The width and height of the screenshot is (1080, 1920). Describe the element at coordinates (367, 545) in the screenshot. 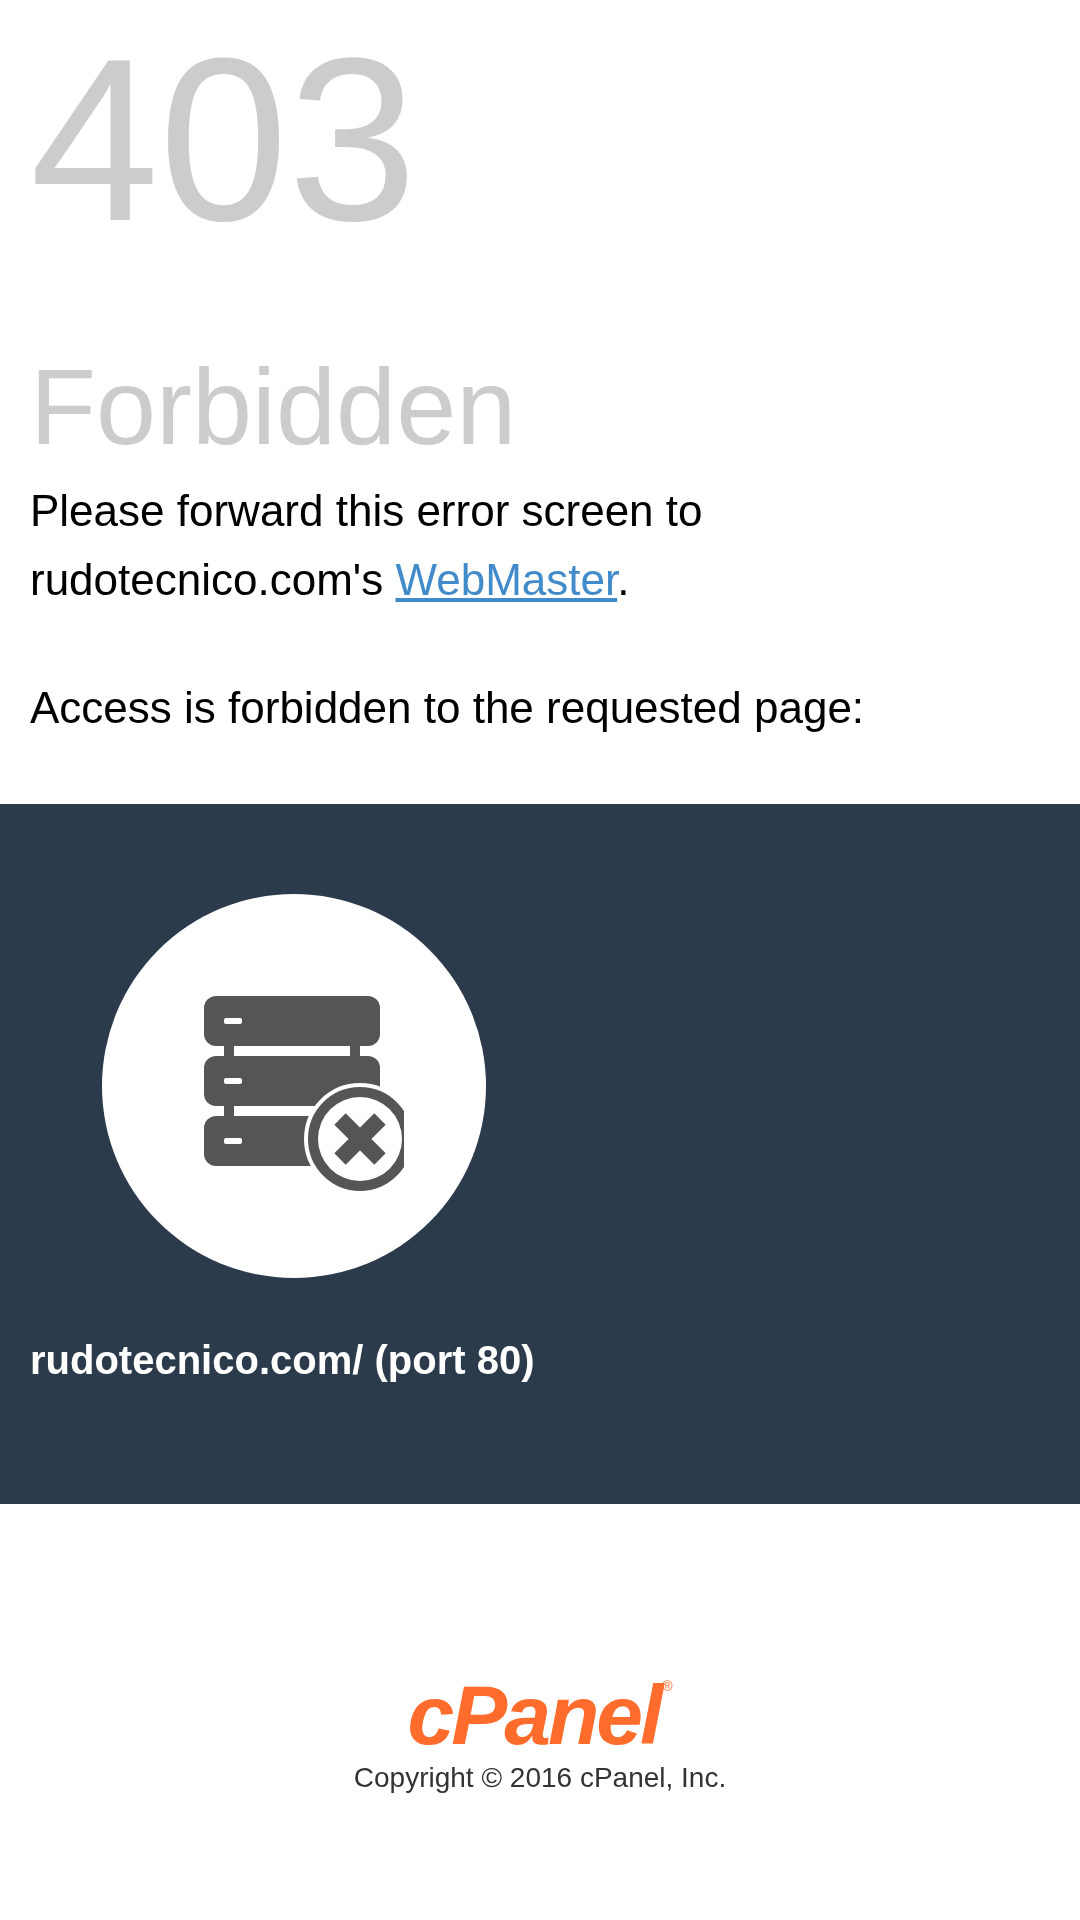

I see `error-message: Please forward this error screen to rudotecnico.com's WebMaster.` at that location.